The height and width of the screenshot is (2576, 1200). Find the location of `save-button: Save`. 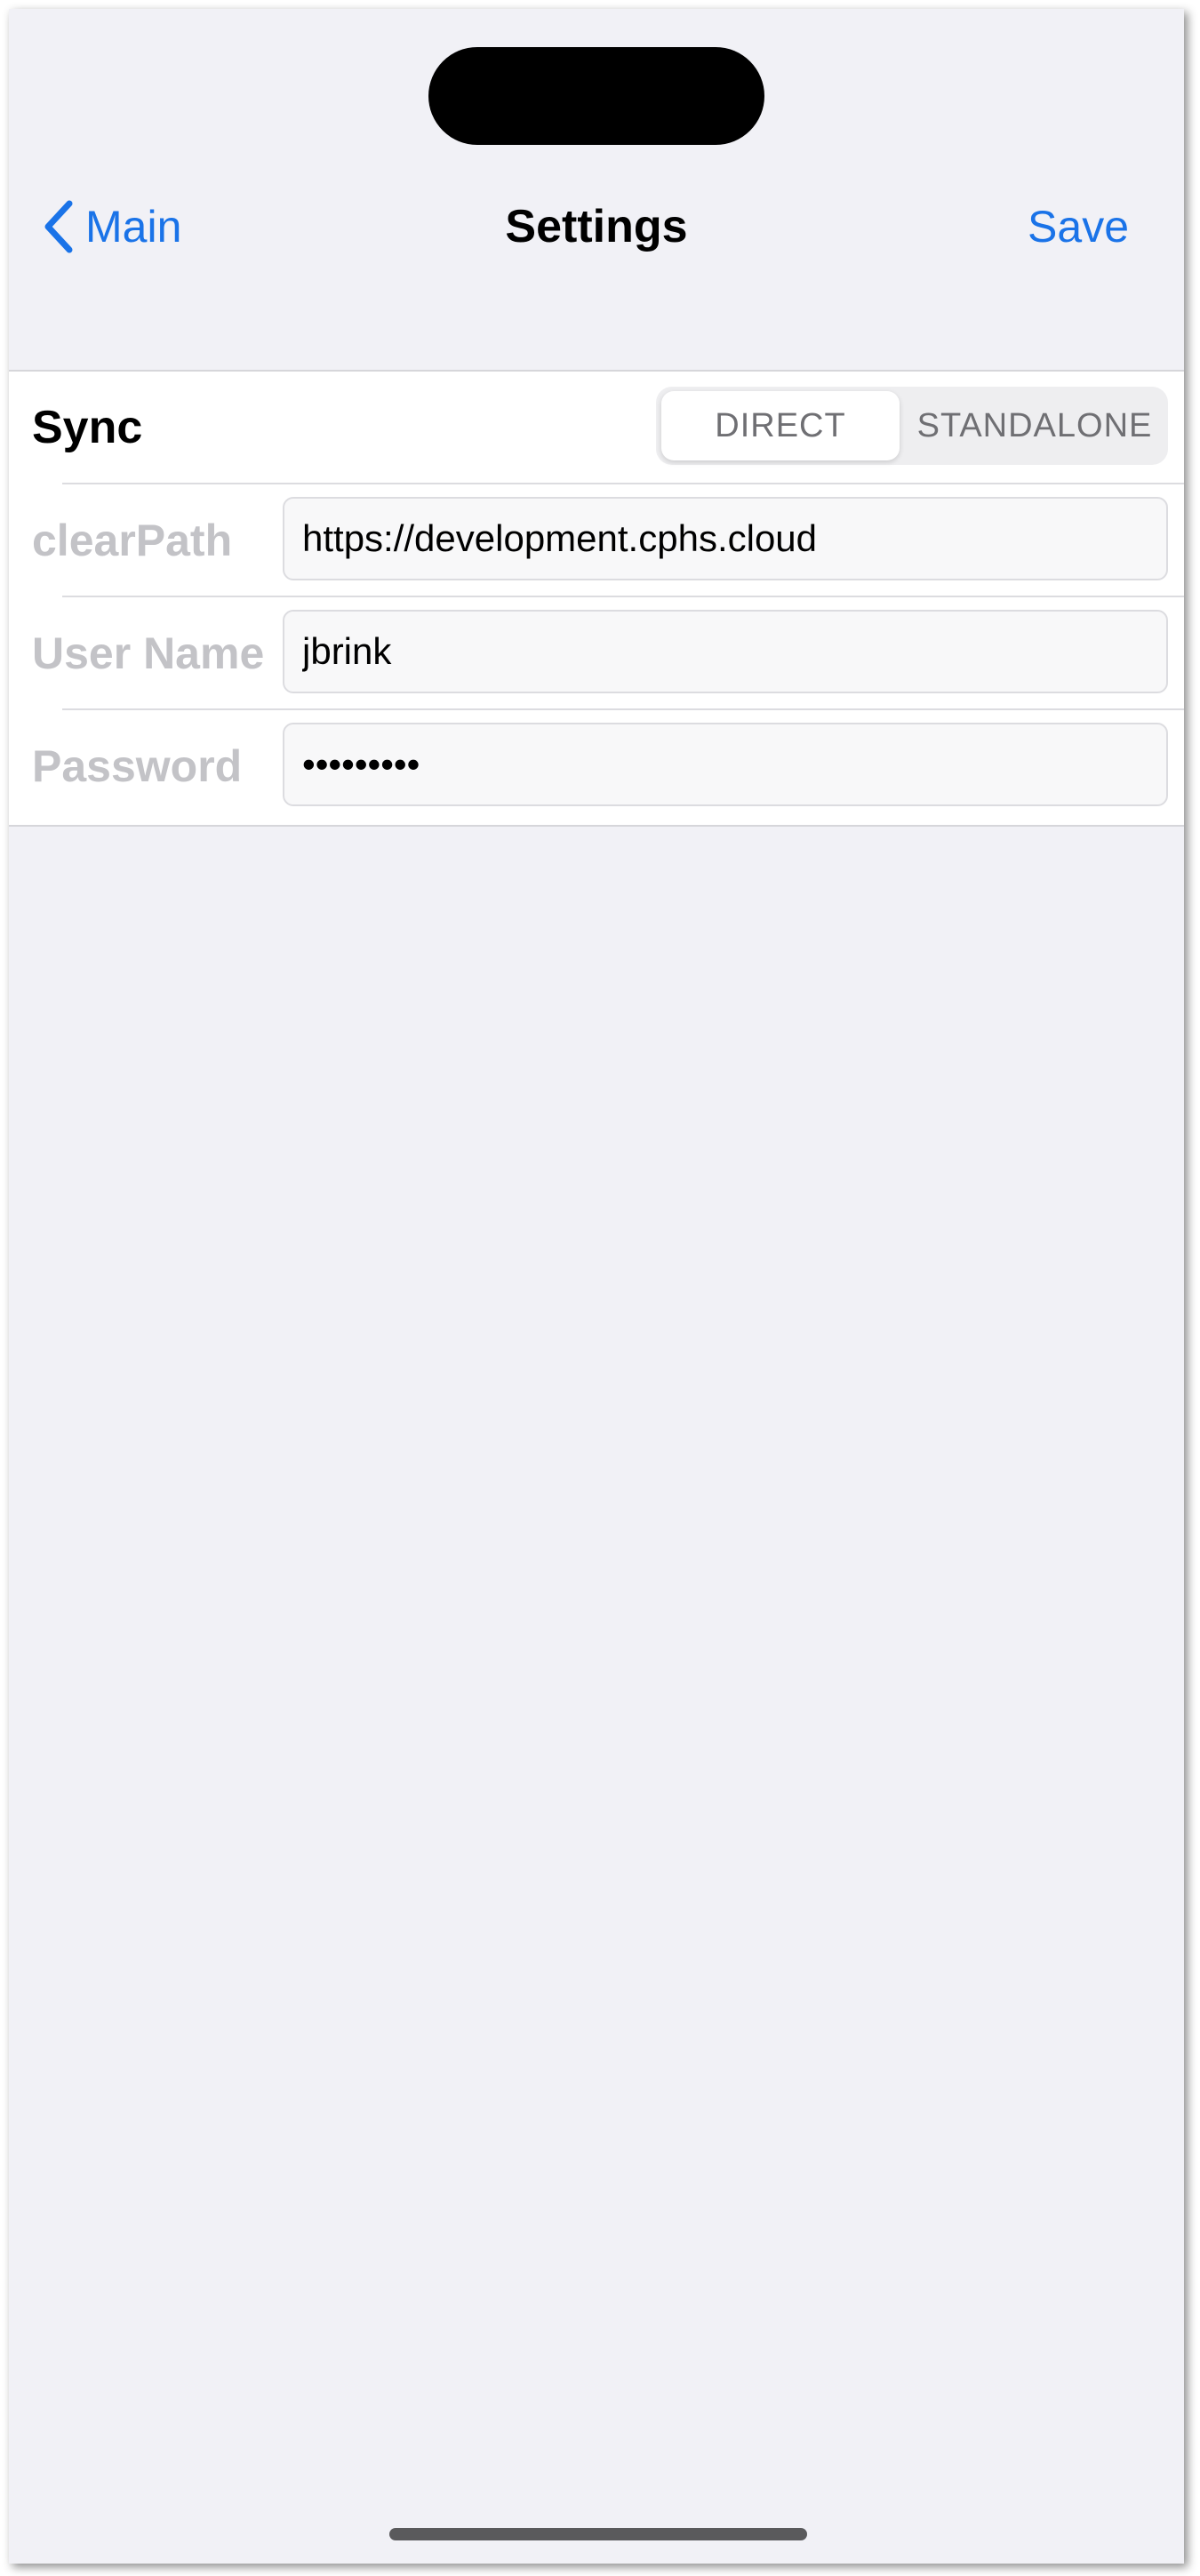

save-button: Save is located at coordinates (1078, 227).